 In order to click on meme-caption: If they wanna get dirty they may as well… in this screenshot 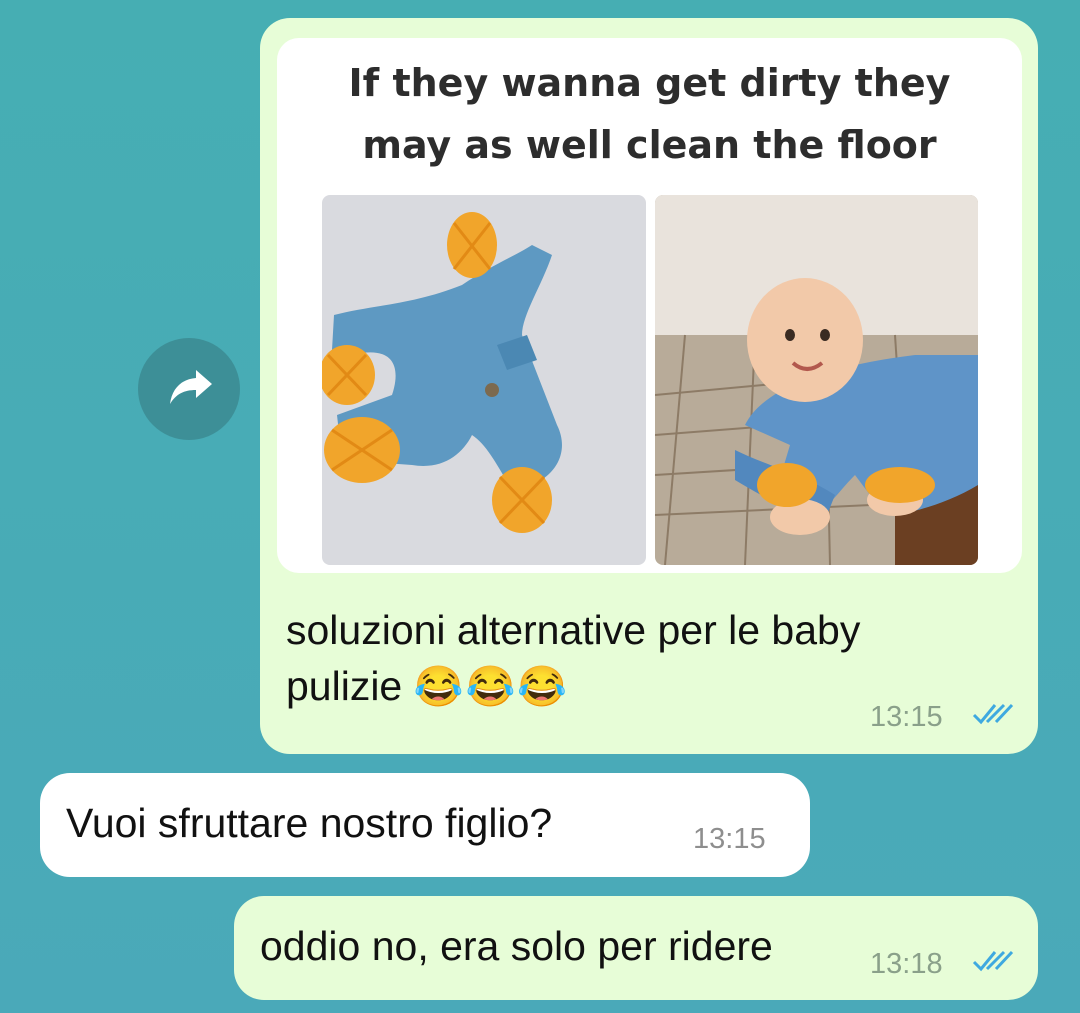, I will do `click(649, 114)`.